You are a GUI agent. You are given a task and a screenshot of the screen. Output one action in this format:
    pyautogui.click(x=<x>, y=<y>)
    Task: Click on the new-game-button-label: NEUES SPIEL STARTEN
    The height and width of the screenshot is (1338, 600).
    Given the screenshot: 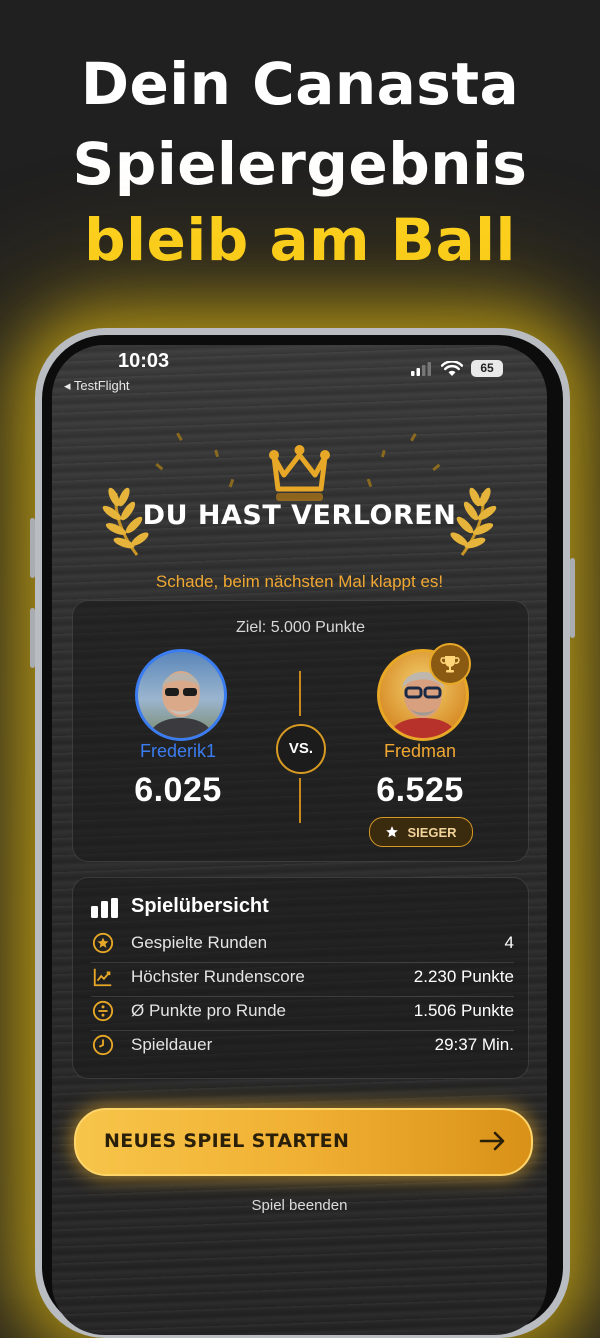 What is the action you would take?
    pyautogui.click(x=227, y=1141)
    